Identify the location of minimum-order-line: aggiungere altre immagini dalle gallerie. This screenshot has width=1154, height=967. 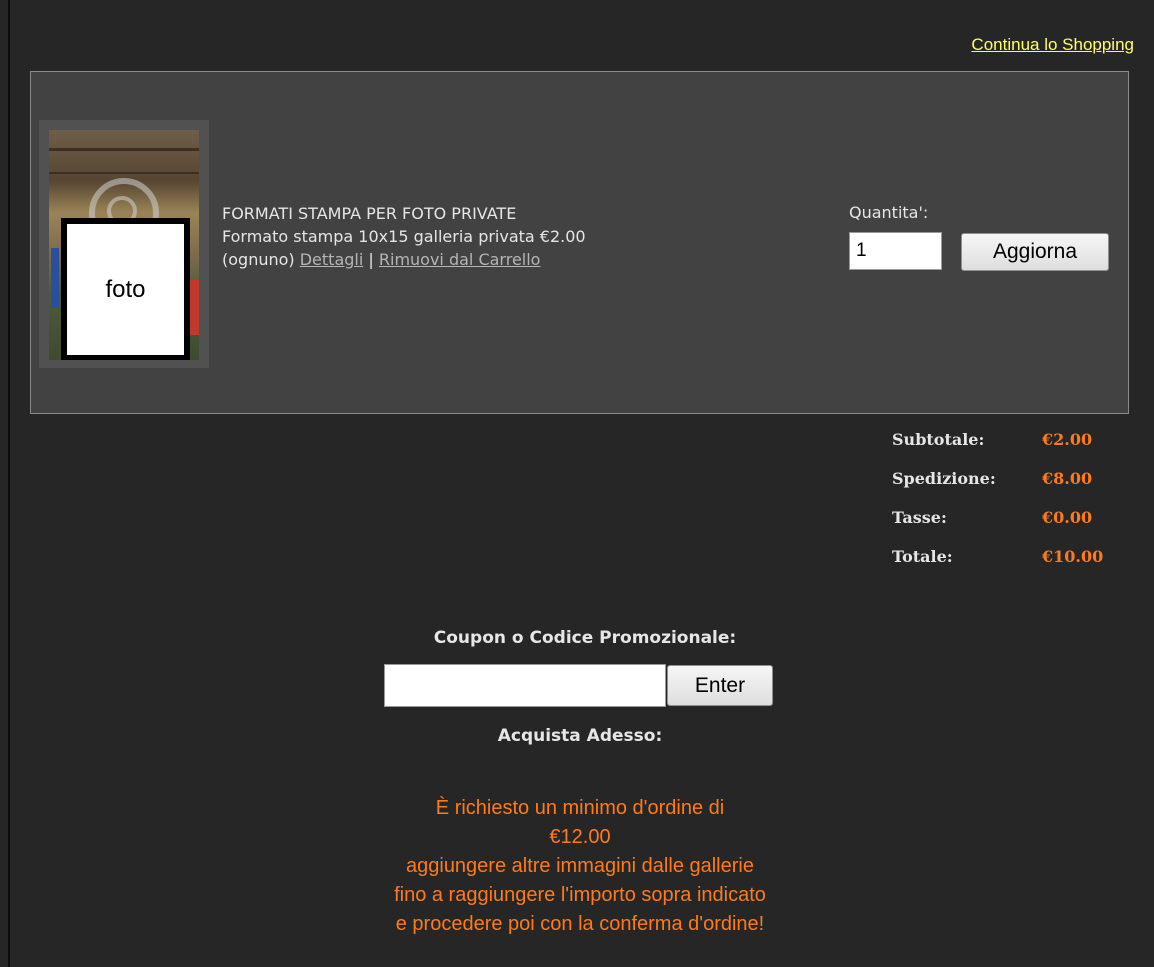
(580, 866).